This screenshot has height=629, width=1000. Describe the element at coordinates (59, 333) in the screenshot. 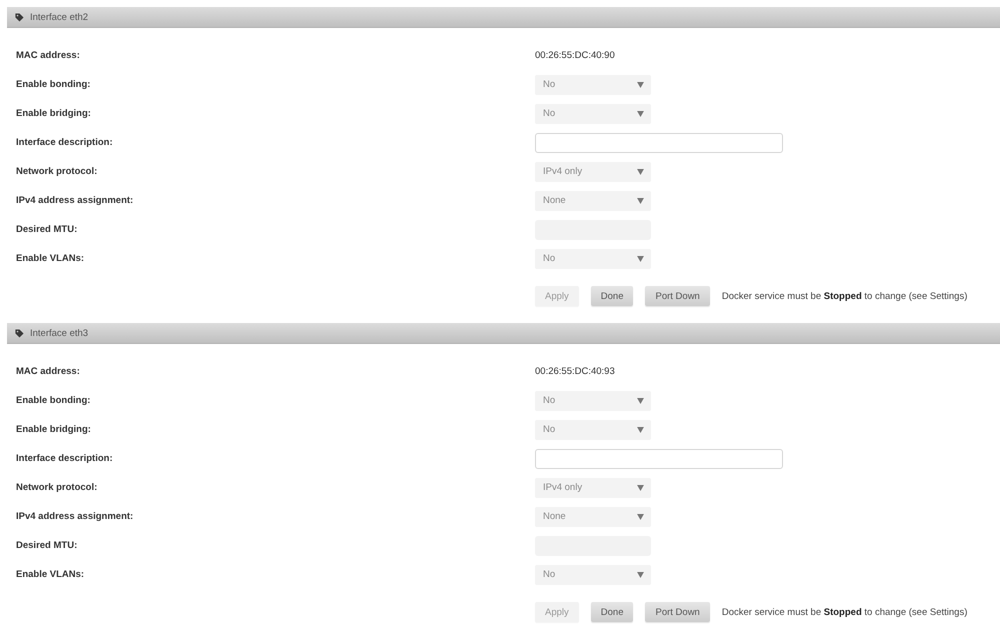

I see `panel-title: Interface eth3` at that location.